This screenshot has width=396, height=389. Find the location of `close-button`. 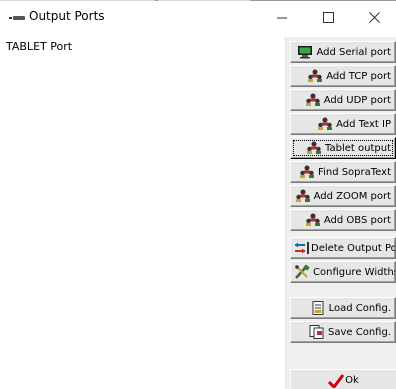

close-button is located at coordinates (373, 17).